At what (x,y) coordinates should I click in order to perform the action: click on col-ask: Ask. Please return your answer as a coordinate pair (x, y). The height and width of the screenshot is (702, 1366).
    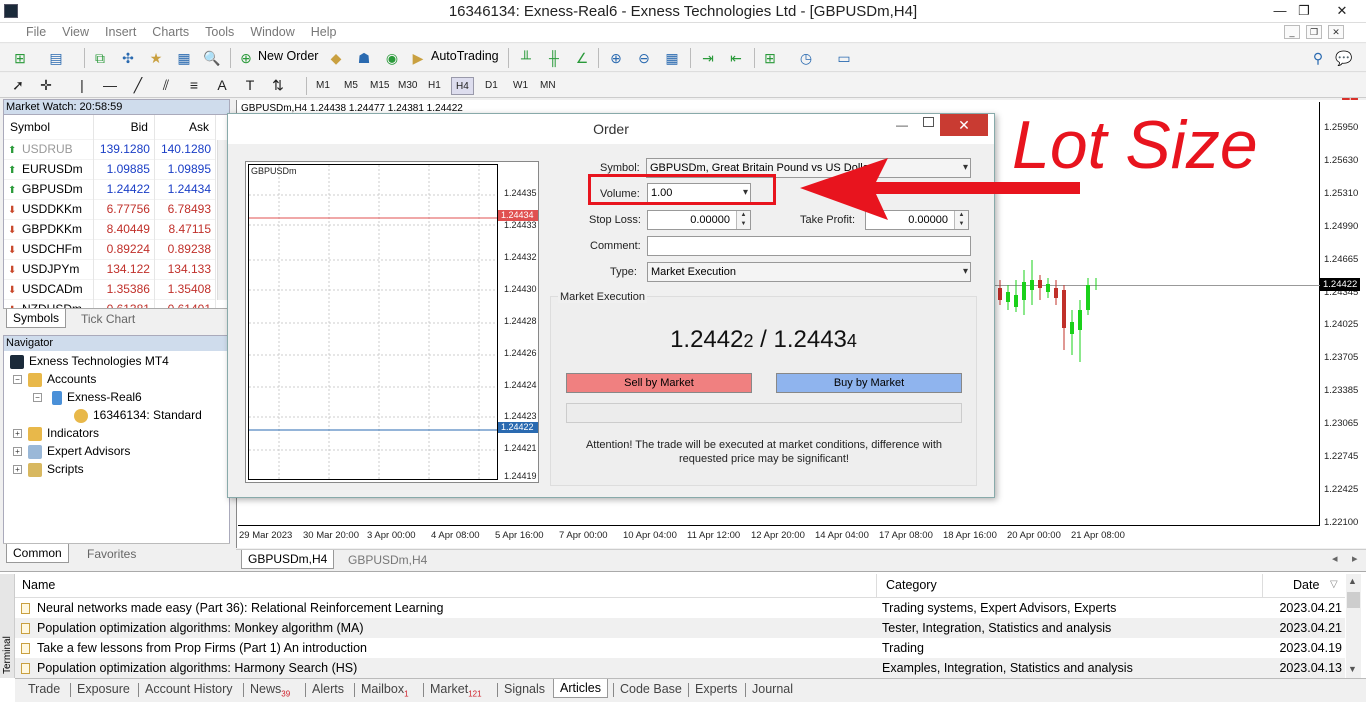
    Looking at the image, I should click on (185, 127).